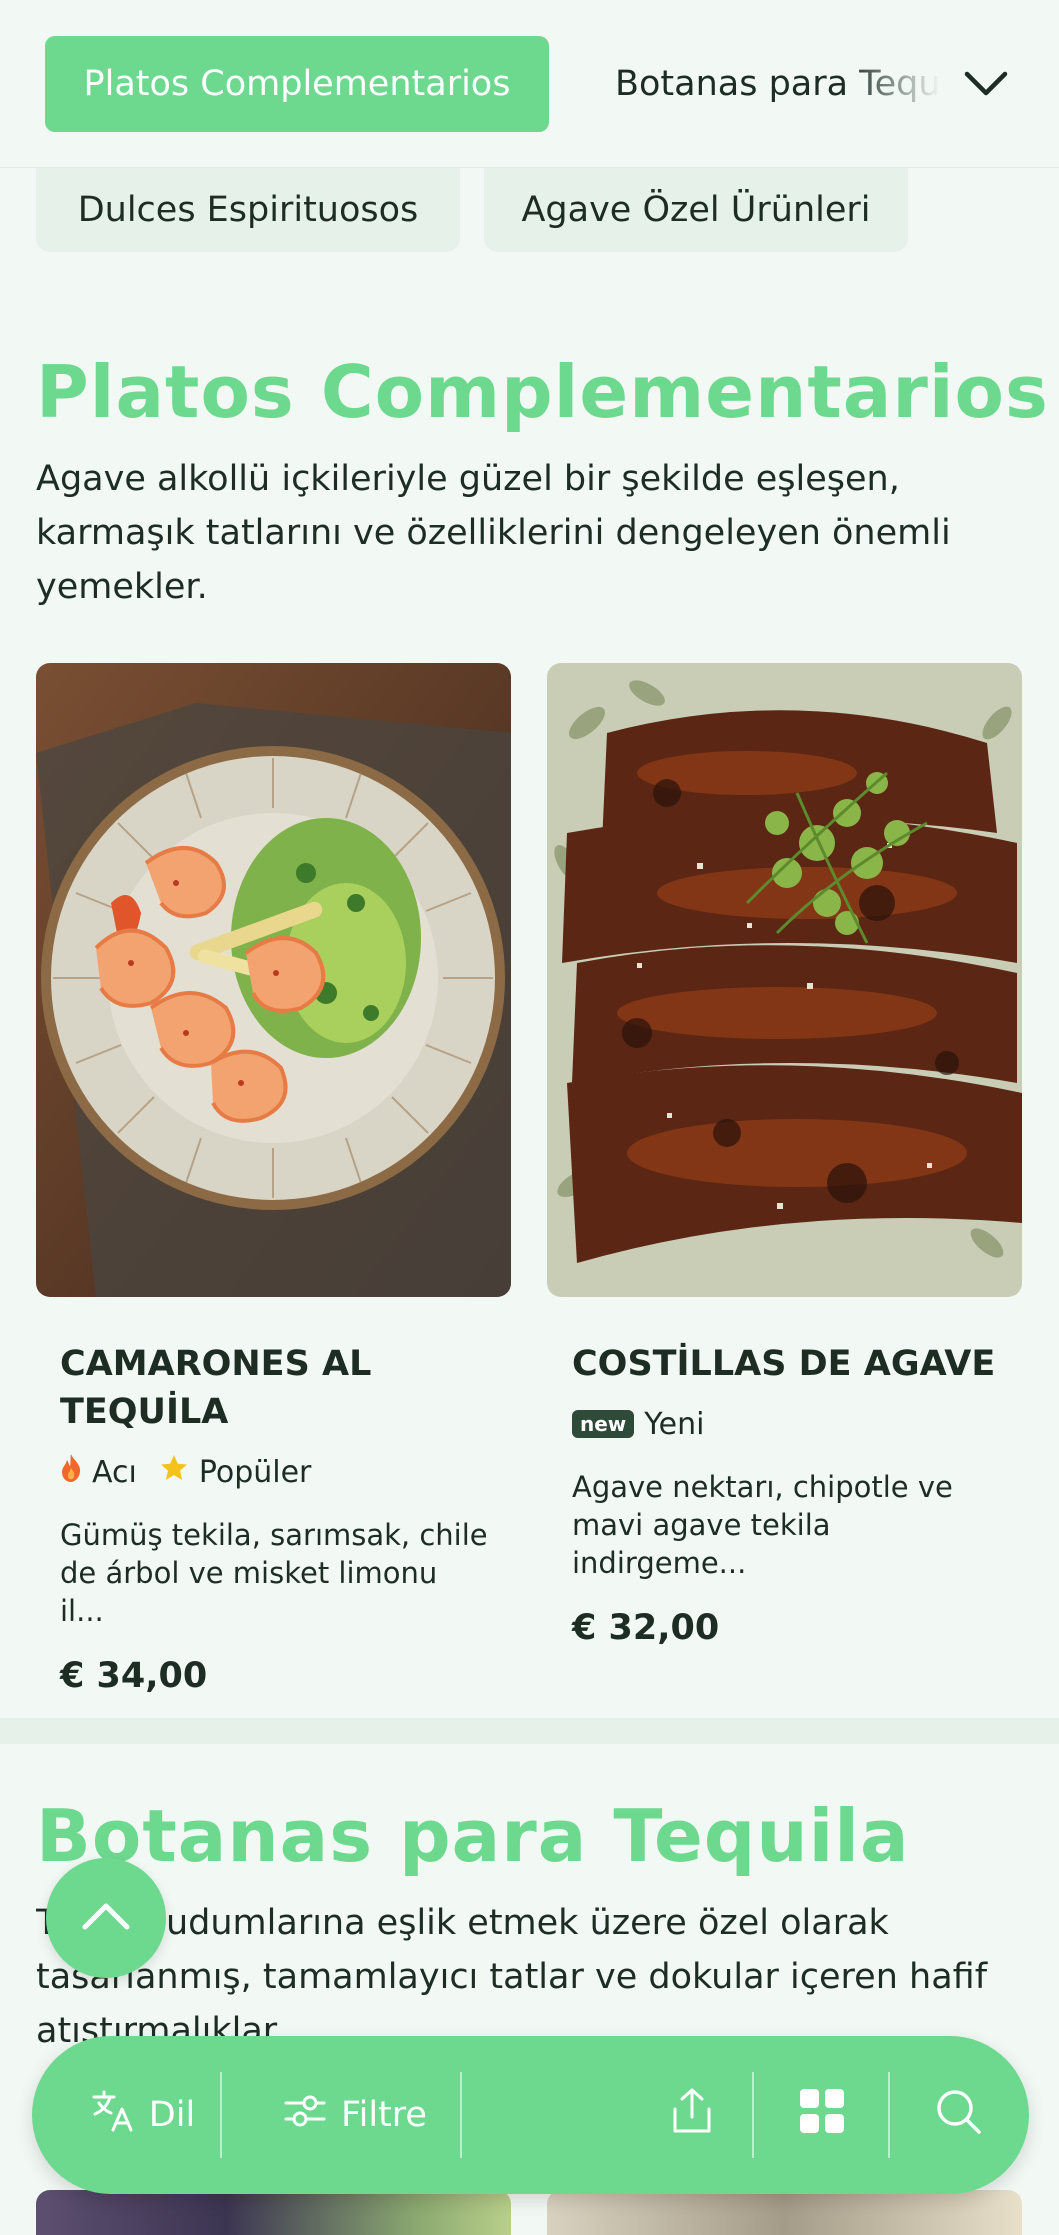  I want to click on product-tags: new Yeni, so click(787, 1424).